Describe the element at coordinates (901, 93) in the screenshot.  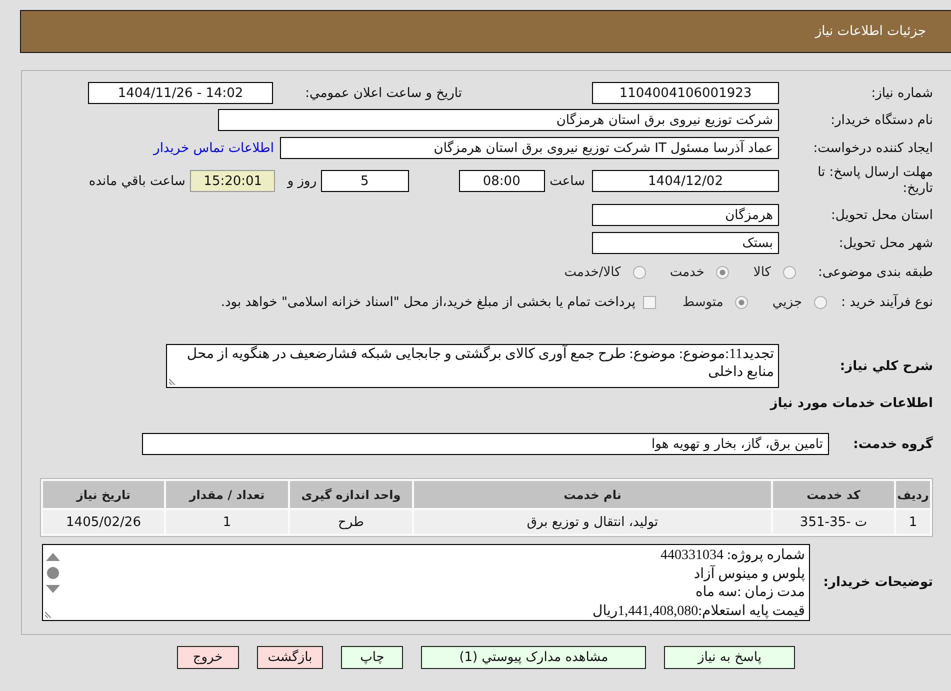
I see `field-label: شماره نیاز:` at that location.